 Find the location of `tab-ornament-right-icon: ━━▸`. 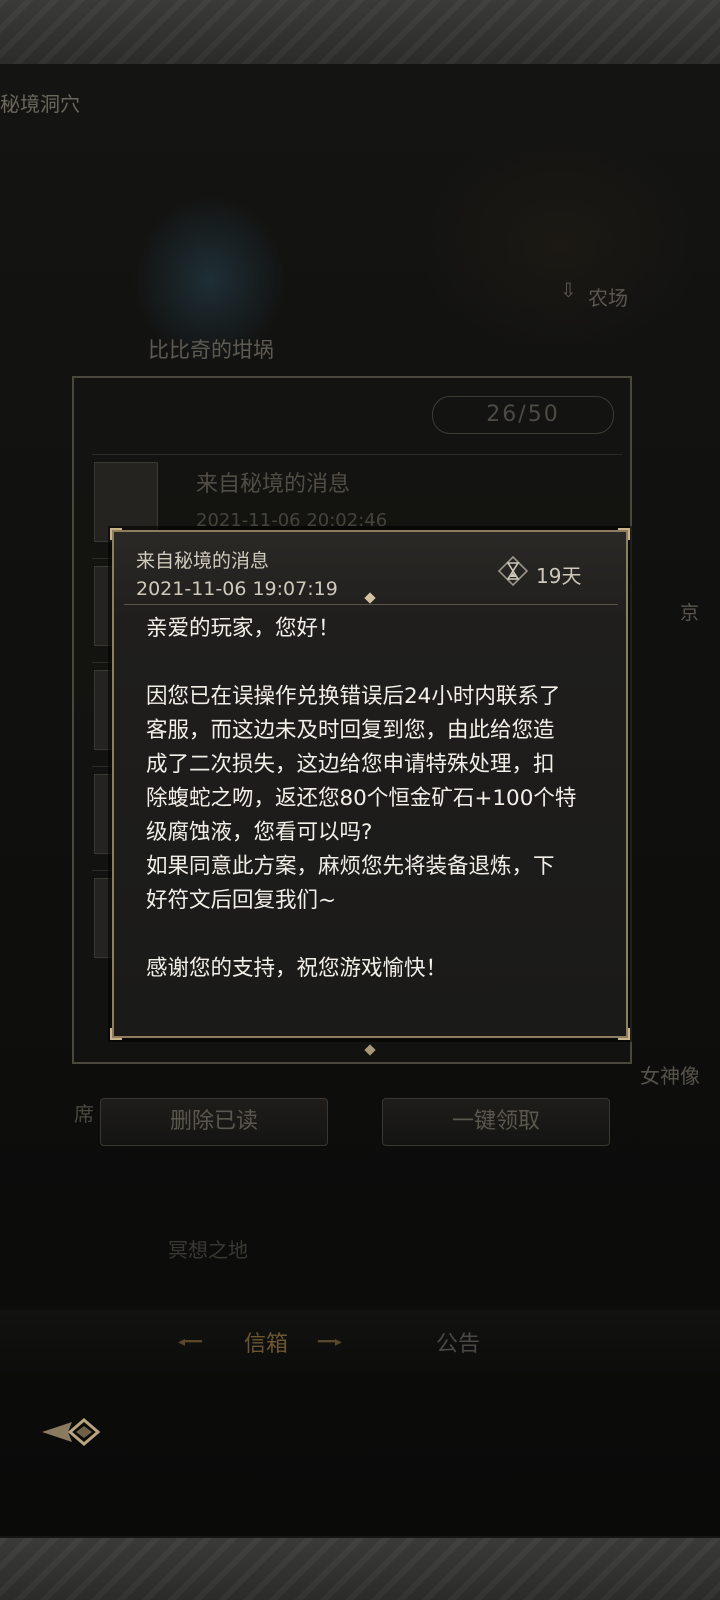

tab-ornament-right-icon: ━━▸ is located at coordinates (330, 1342).